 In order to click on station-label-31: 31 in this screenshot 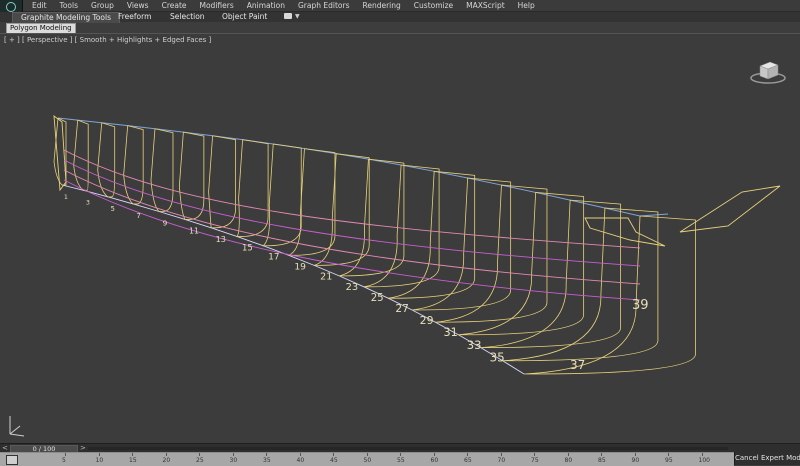, I will do `click(450, 332)`.